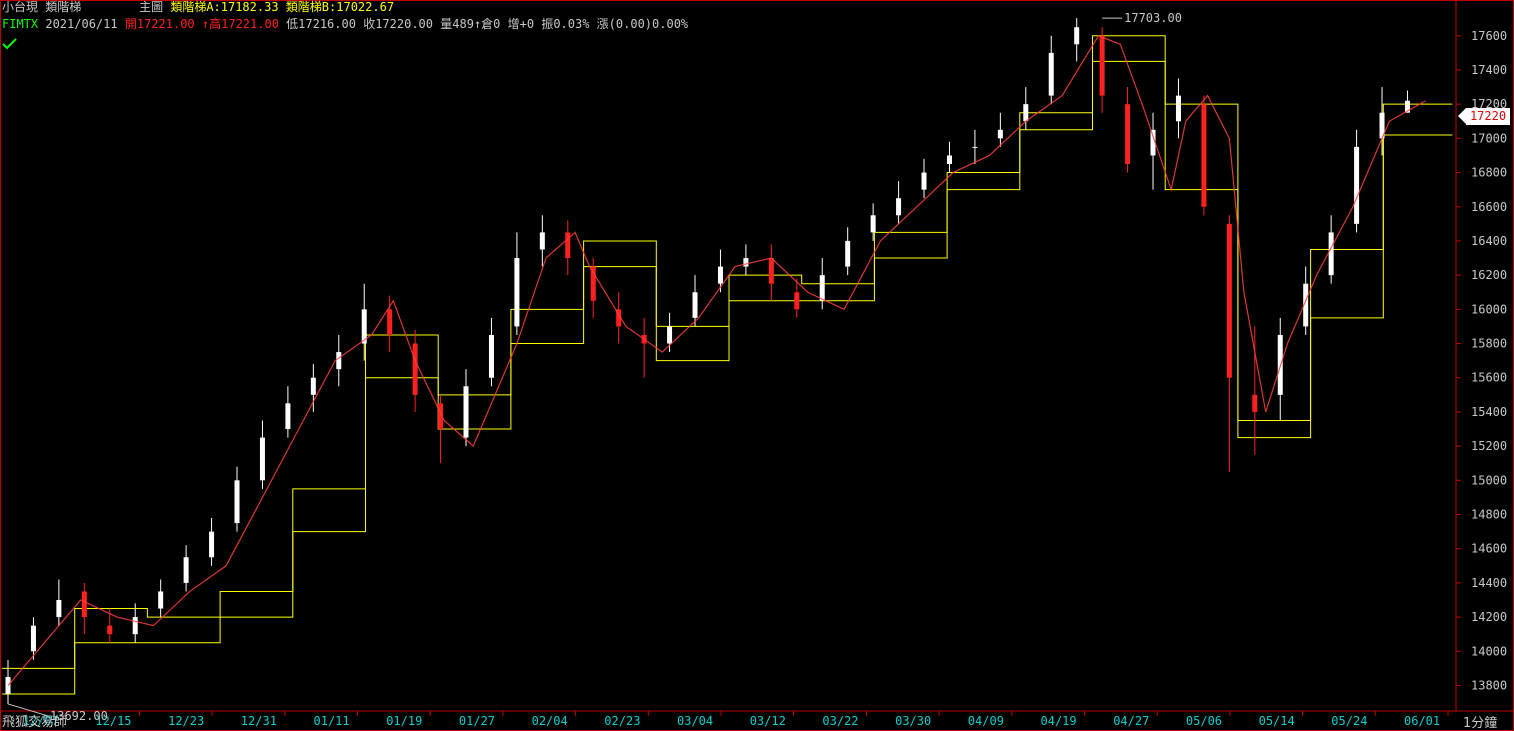 The image size is (1514, 731). What do you see at coordinates (1489, 309) in the screenshot?
I see `y-tick-label: 16000` at bounding box center [1489, 309].